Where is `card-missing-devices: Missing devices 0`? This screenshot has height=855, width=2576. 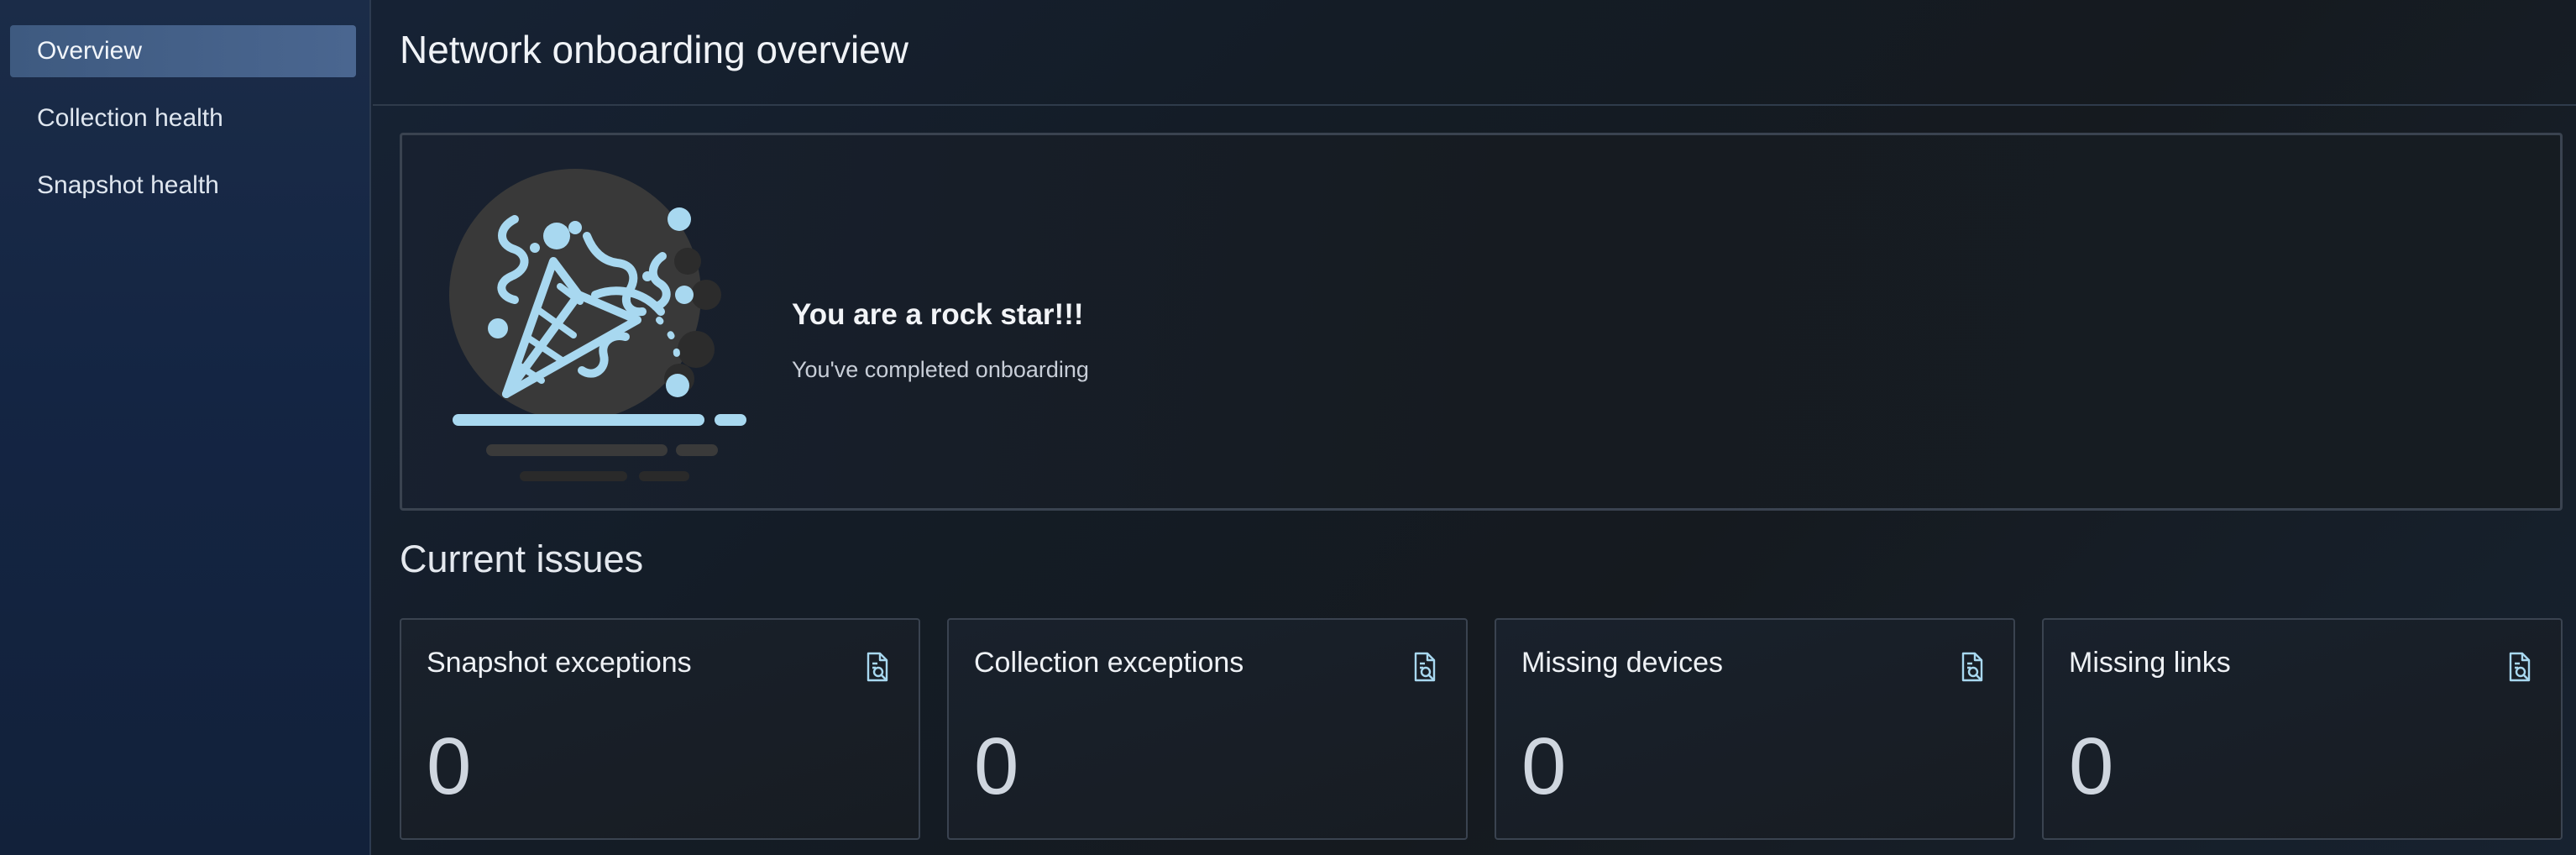
card-missing-devices: Missing devices 0 is located at coordinates (1755, 729).